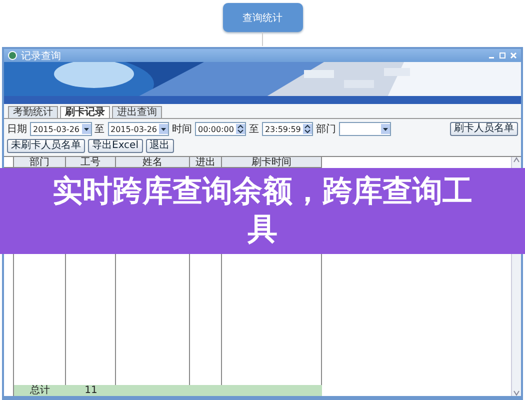 The height and width of the screenshot is (400, 525). What do you see at coordinates (85, 112) in the screenshot?
I see `tab: 刷卡记录` at bounding box center [85, 112].